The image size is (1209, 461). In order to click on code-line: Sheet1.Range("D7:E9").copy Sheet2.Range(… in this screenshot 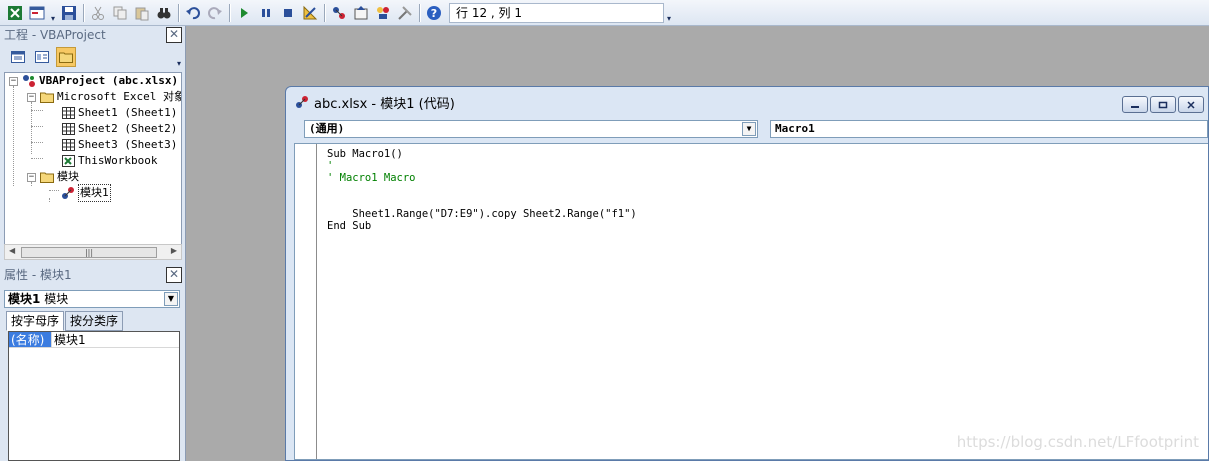, I will do `click(481, 214)`.